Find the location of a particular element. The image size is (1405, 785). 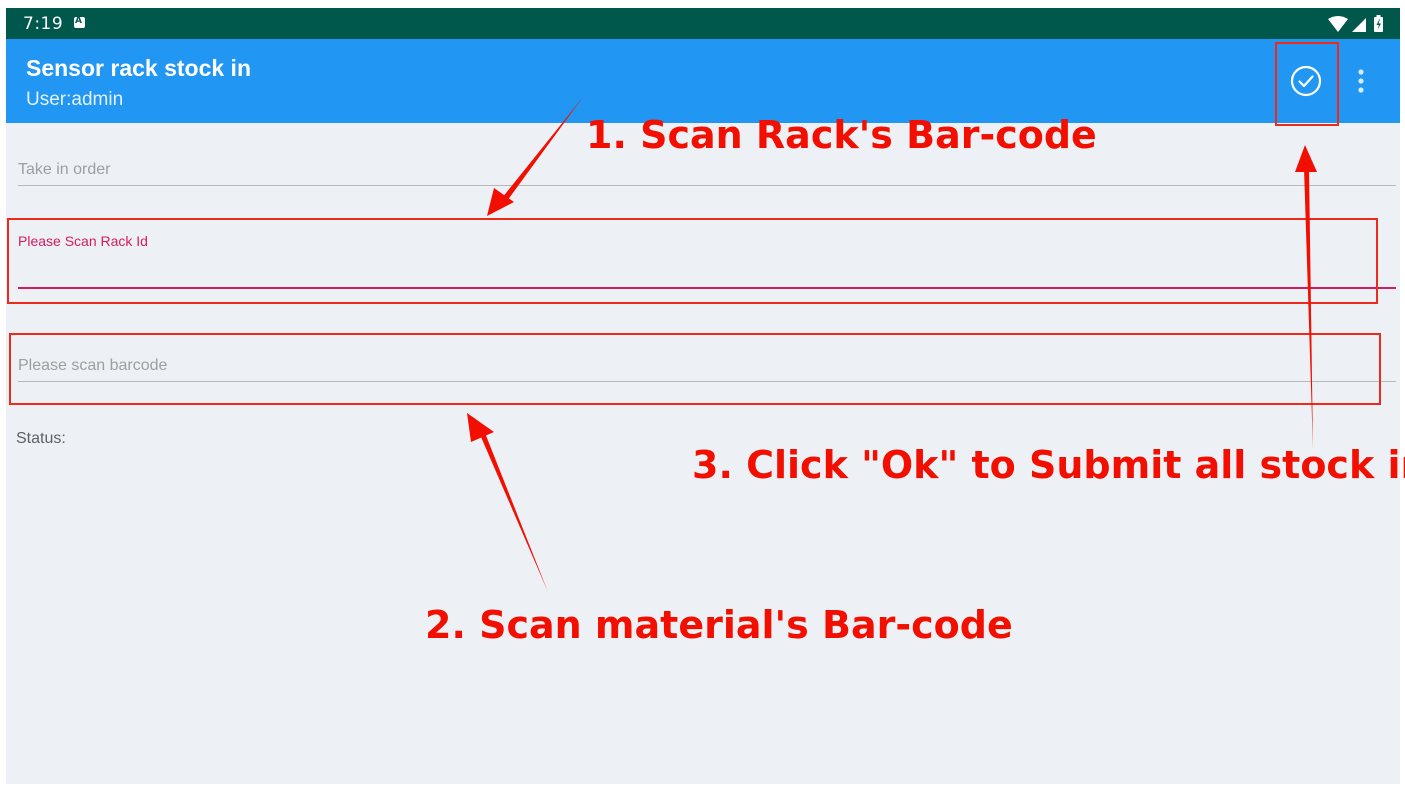

battery-icon is located at coordinates (1378, 23).